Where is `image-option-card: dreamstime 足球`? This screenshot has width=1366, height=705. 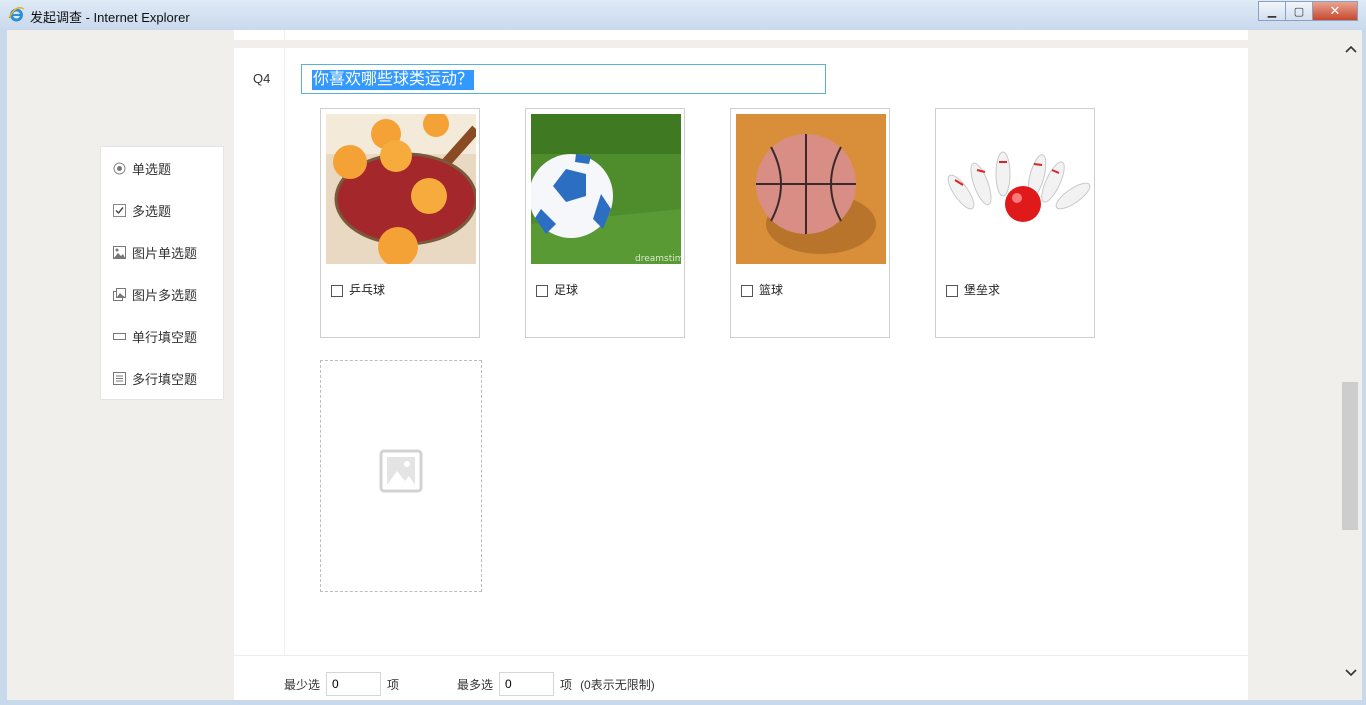
image-option-card: dreamstime 足球 is located at coordinates (605, 223).